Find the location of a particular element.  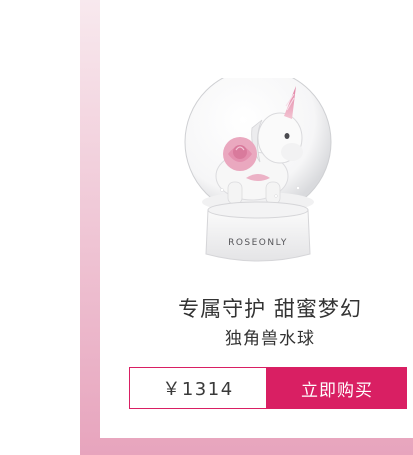

buy-now-button: 立即购买 is located at coordinates (337, 388).